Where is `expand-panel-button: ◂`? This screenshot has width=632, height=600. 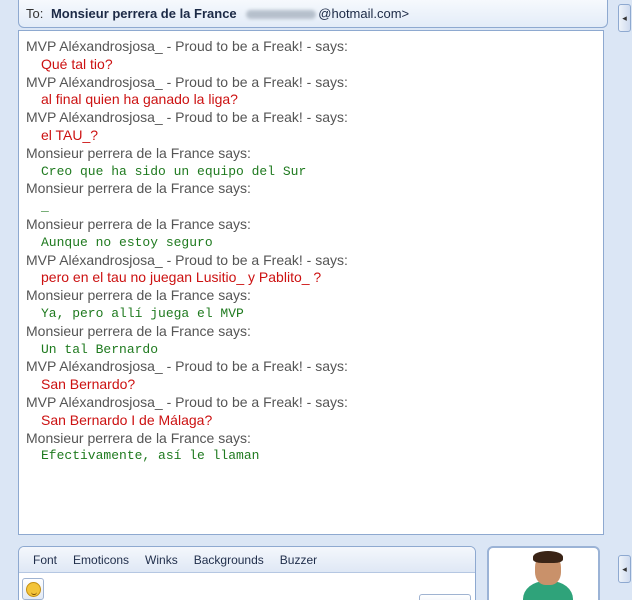 expand-panel-button: ◂ is located at coordinates (624, 18).